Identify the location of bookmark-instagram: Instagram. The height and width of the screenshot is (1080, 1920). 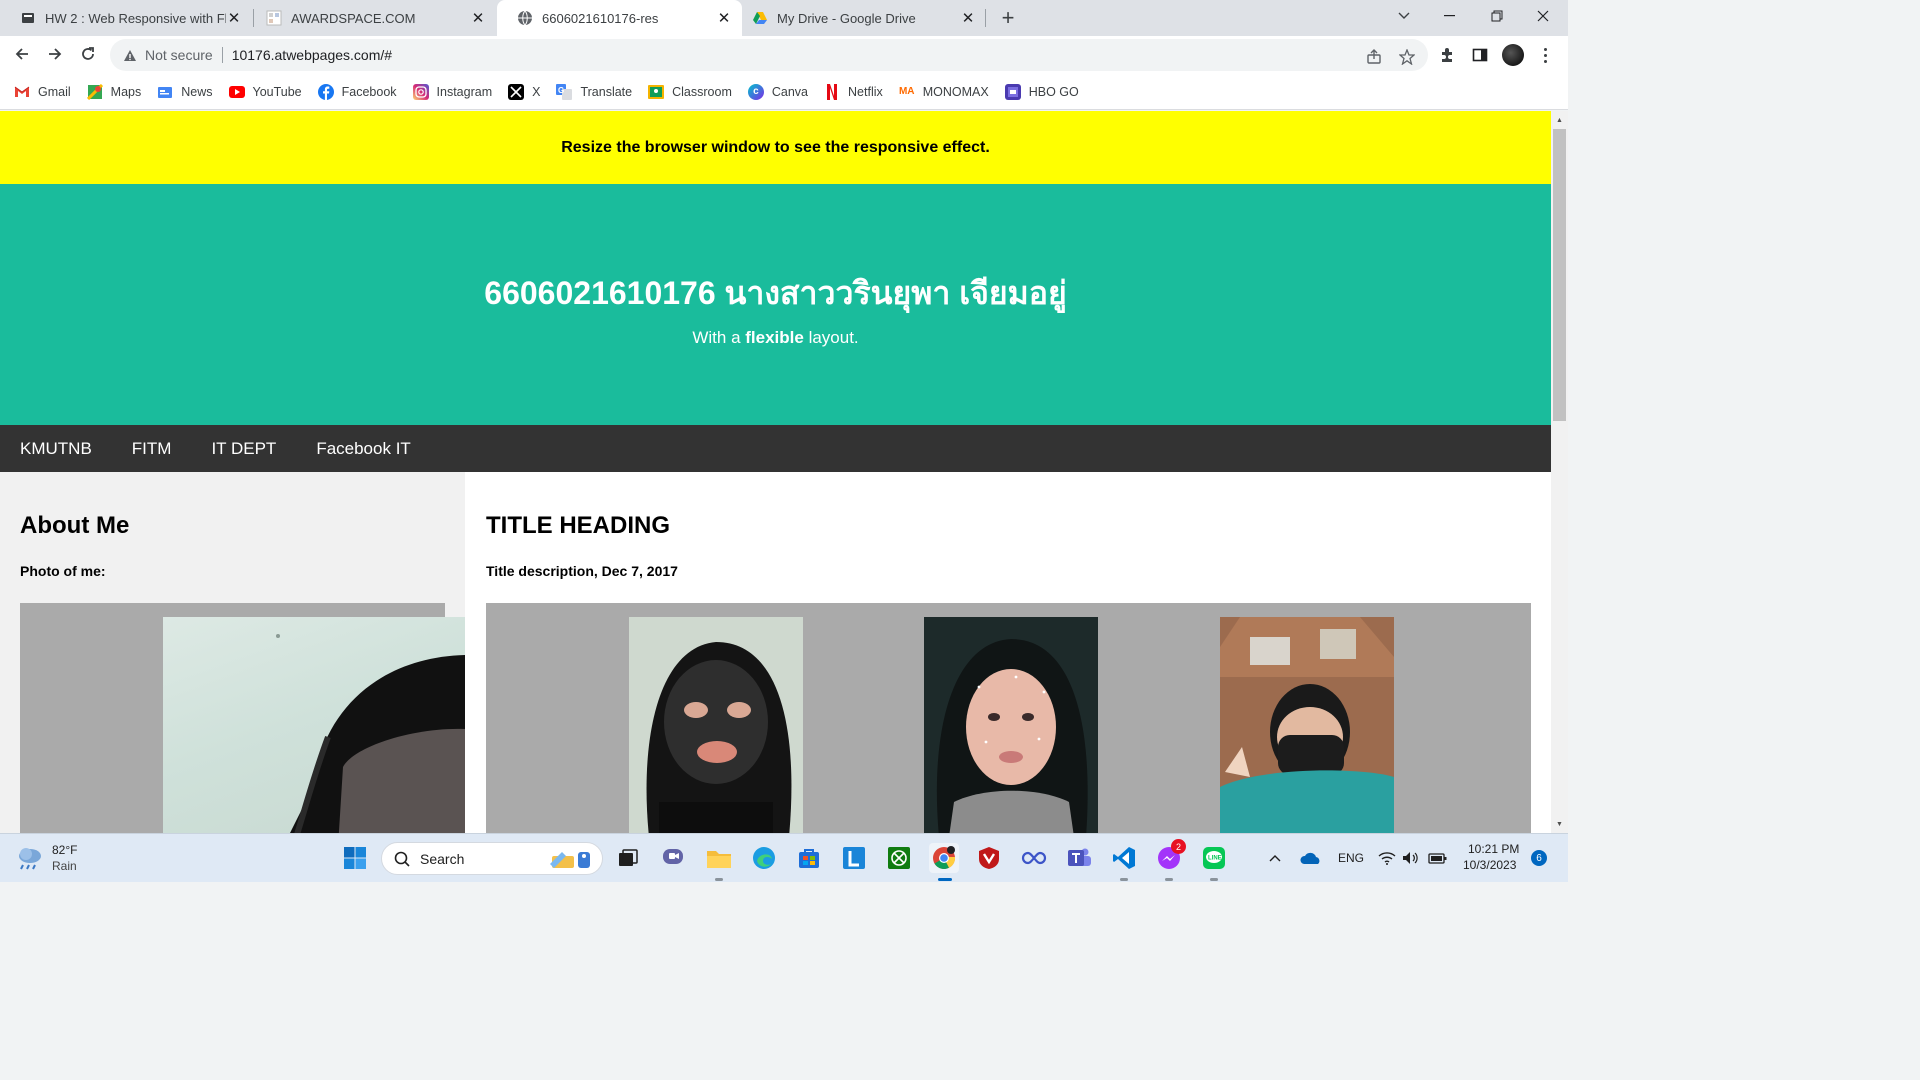
(452, 91).